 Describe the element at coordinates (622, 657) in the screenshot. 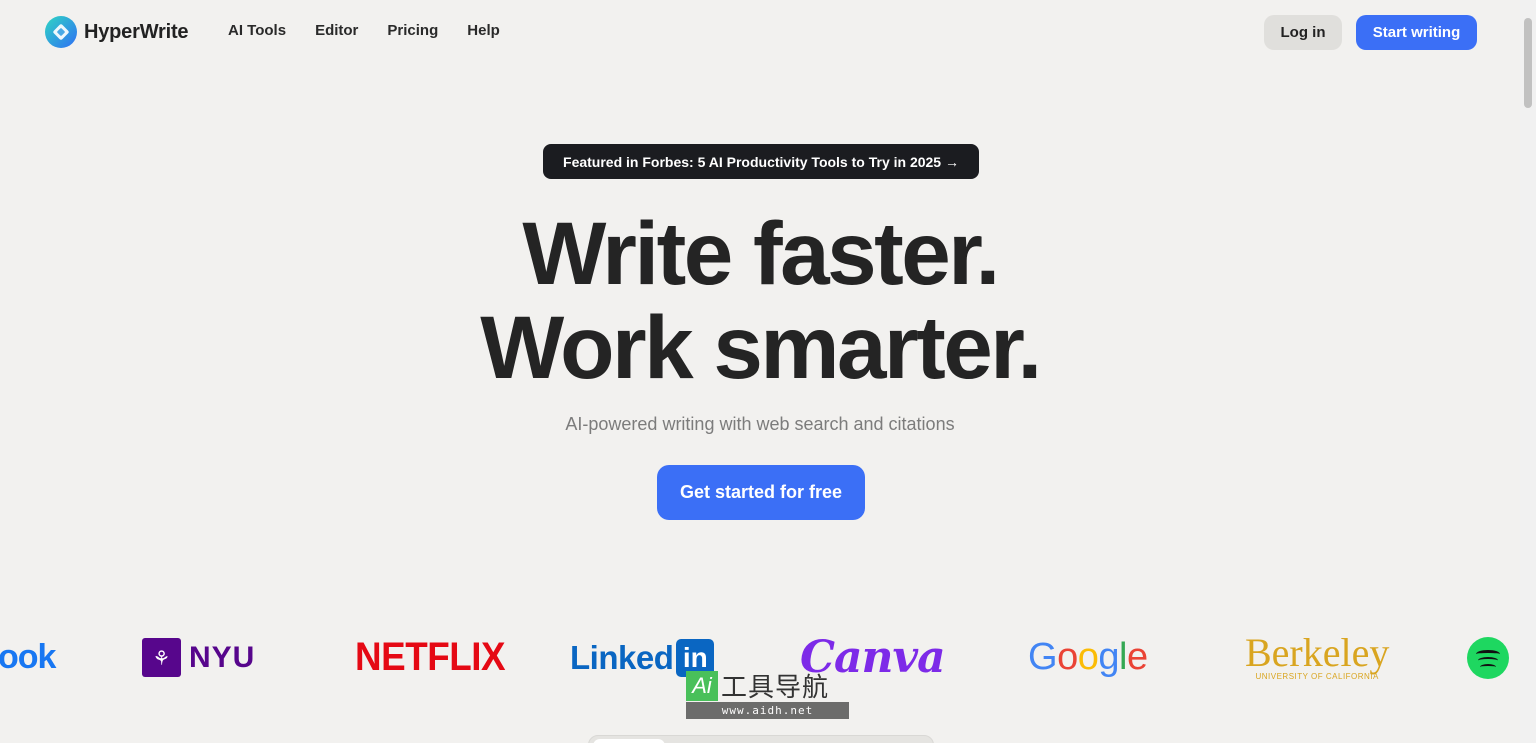

I see `linkedin-logo-text: Linked` at that location.